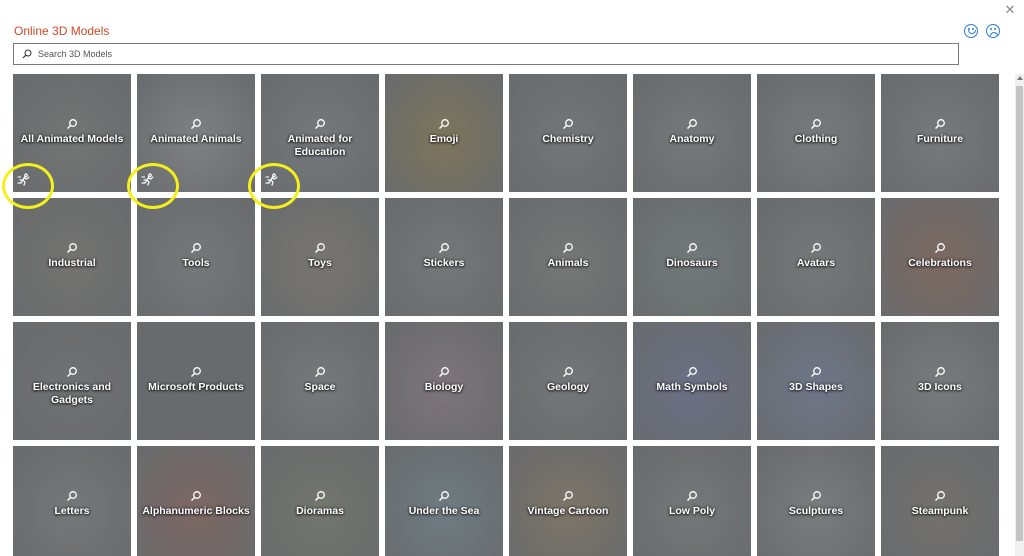  Describe the element at coordinates (196, 257) in the screenshot. I see `category-tile: Tools` at that location.